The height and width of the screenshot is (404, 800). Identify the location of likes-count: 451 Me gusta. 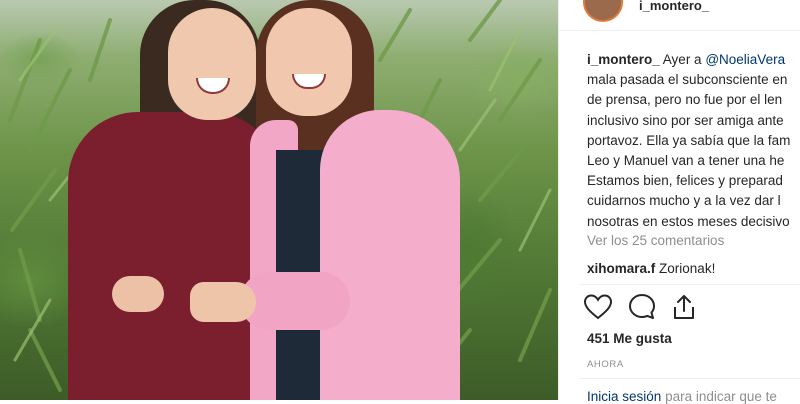
(629, 338).